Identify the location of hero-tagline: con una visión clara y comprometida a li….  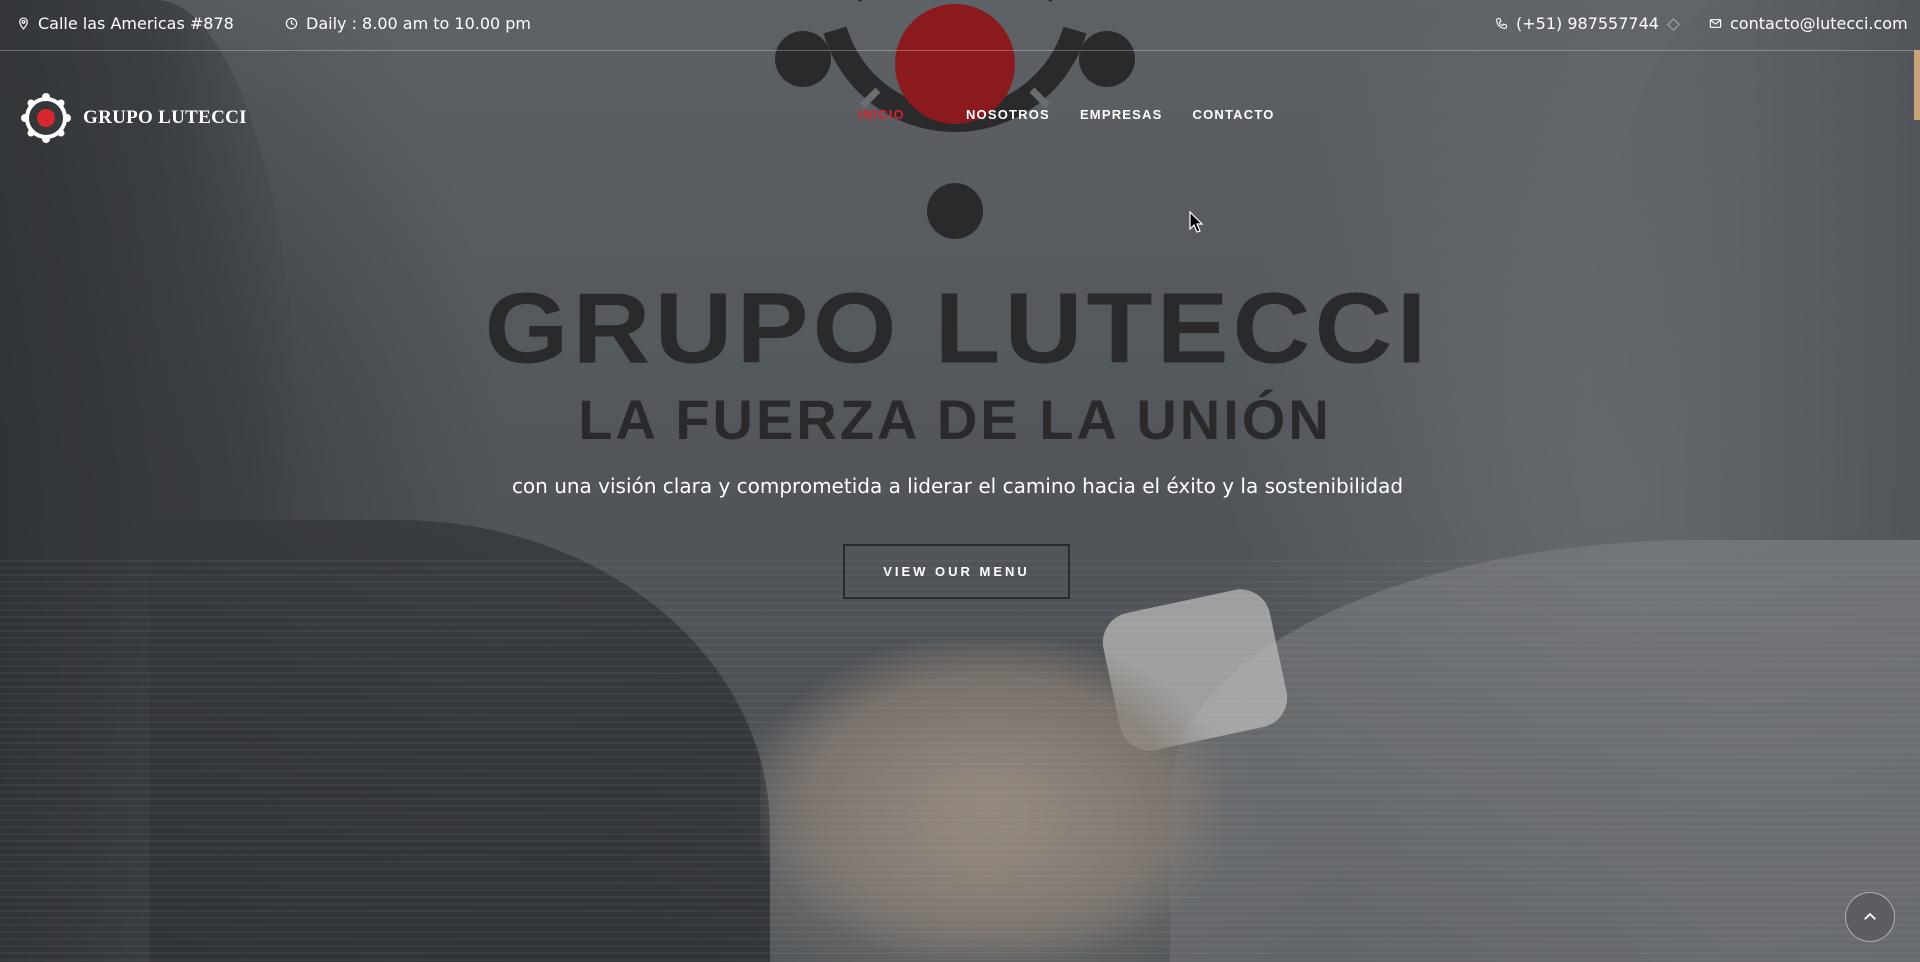
(957, 486).